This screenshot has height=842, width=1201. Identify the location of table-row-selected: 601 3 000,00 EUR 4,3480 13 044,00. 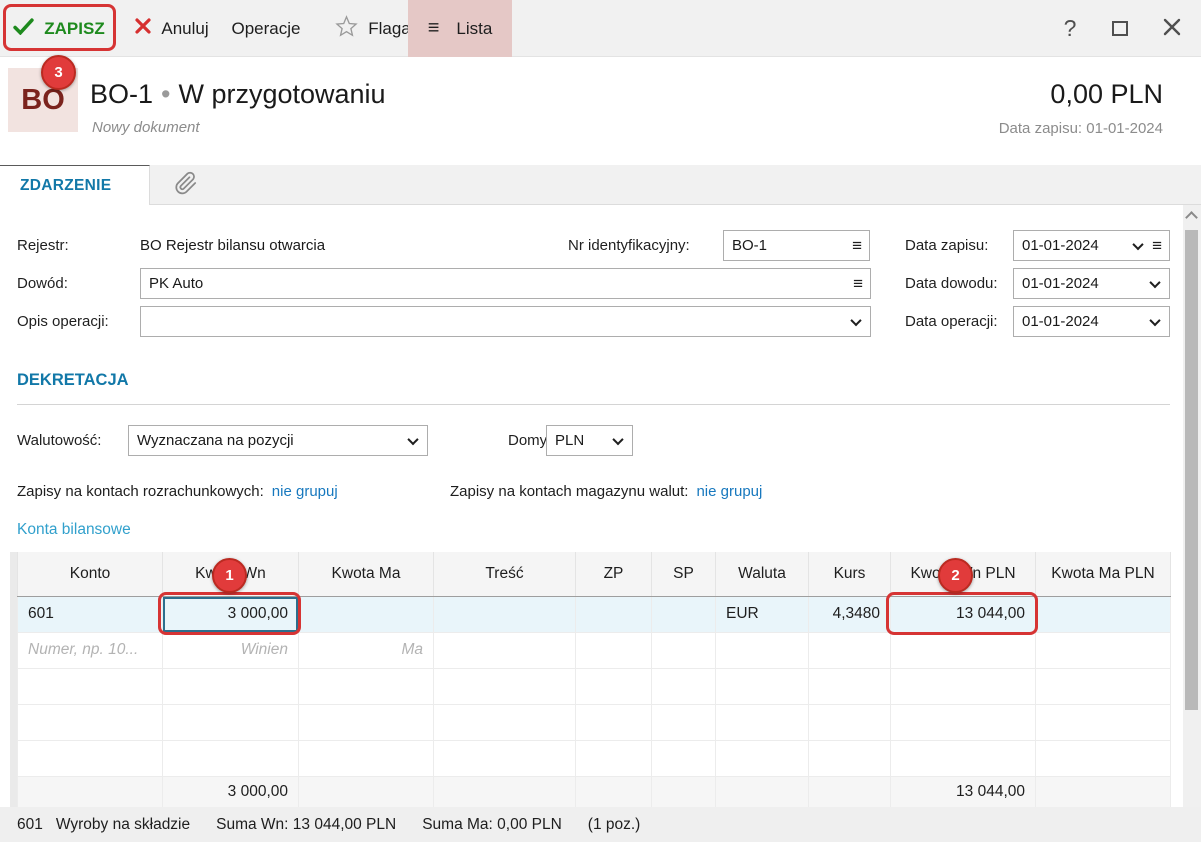
(594, 614).